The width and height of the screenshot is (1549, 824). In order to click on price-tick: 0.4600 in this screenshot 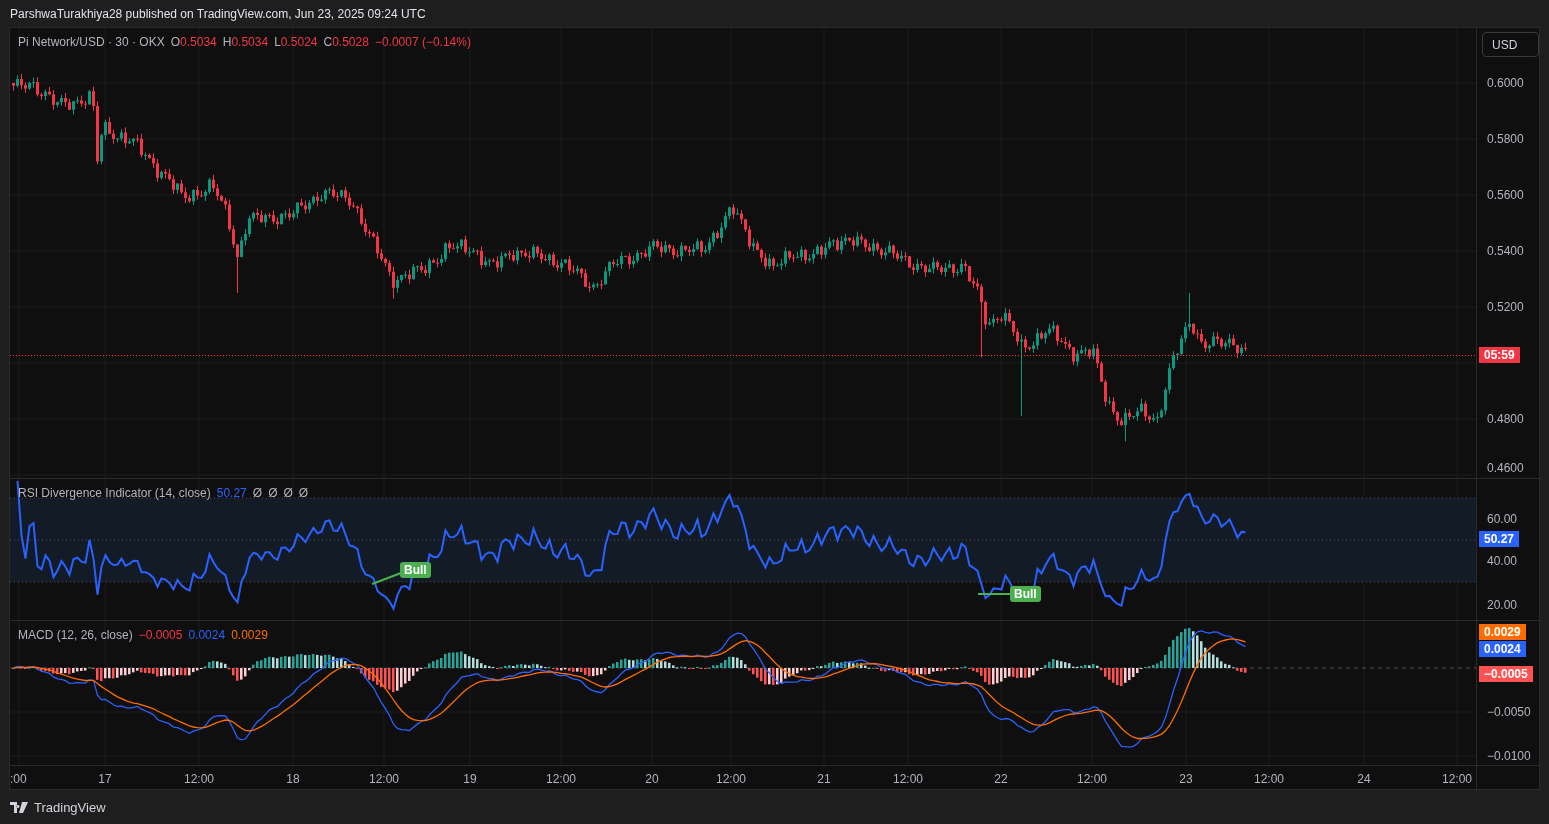, I will do `click(1505, 468)`.